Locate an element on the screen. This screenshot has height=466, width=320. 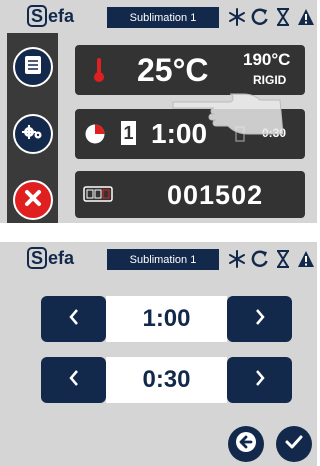
menu-icon is located at coordinates (33, 67).